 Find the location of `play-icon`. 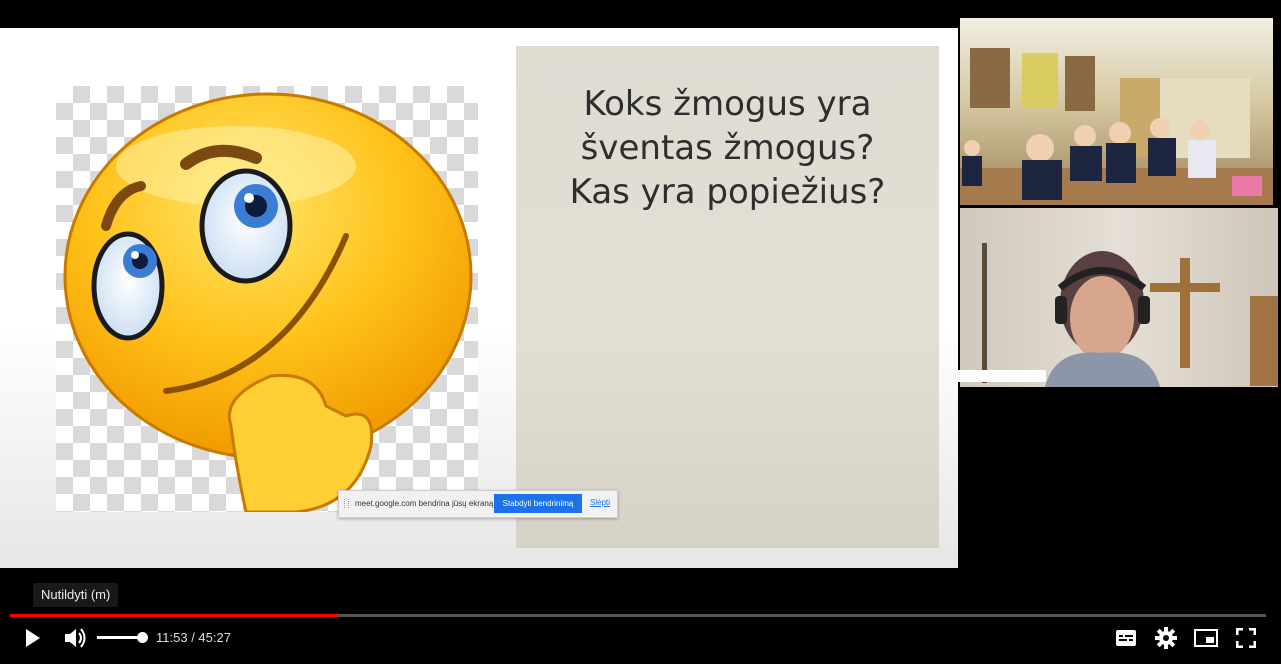

play-icon is located at coordinates (33, 638).